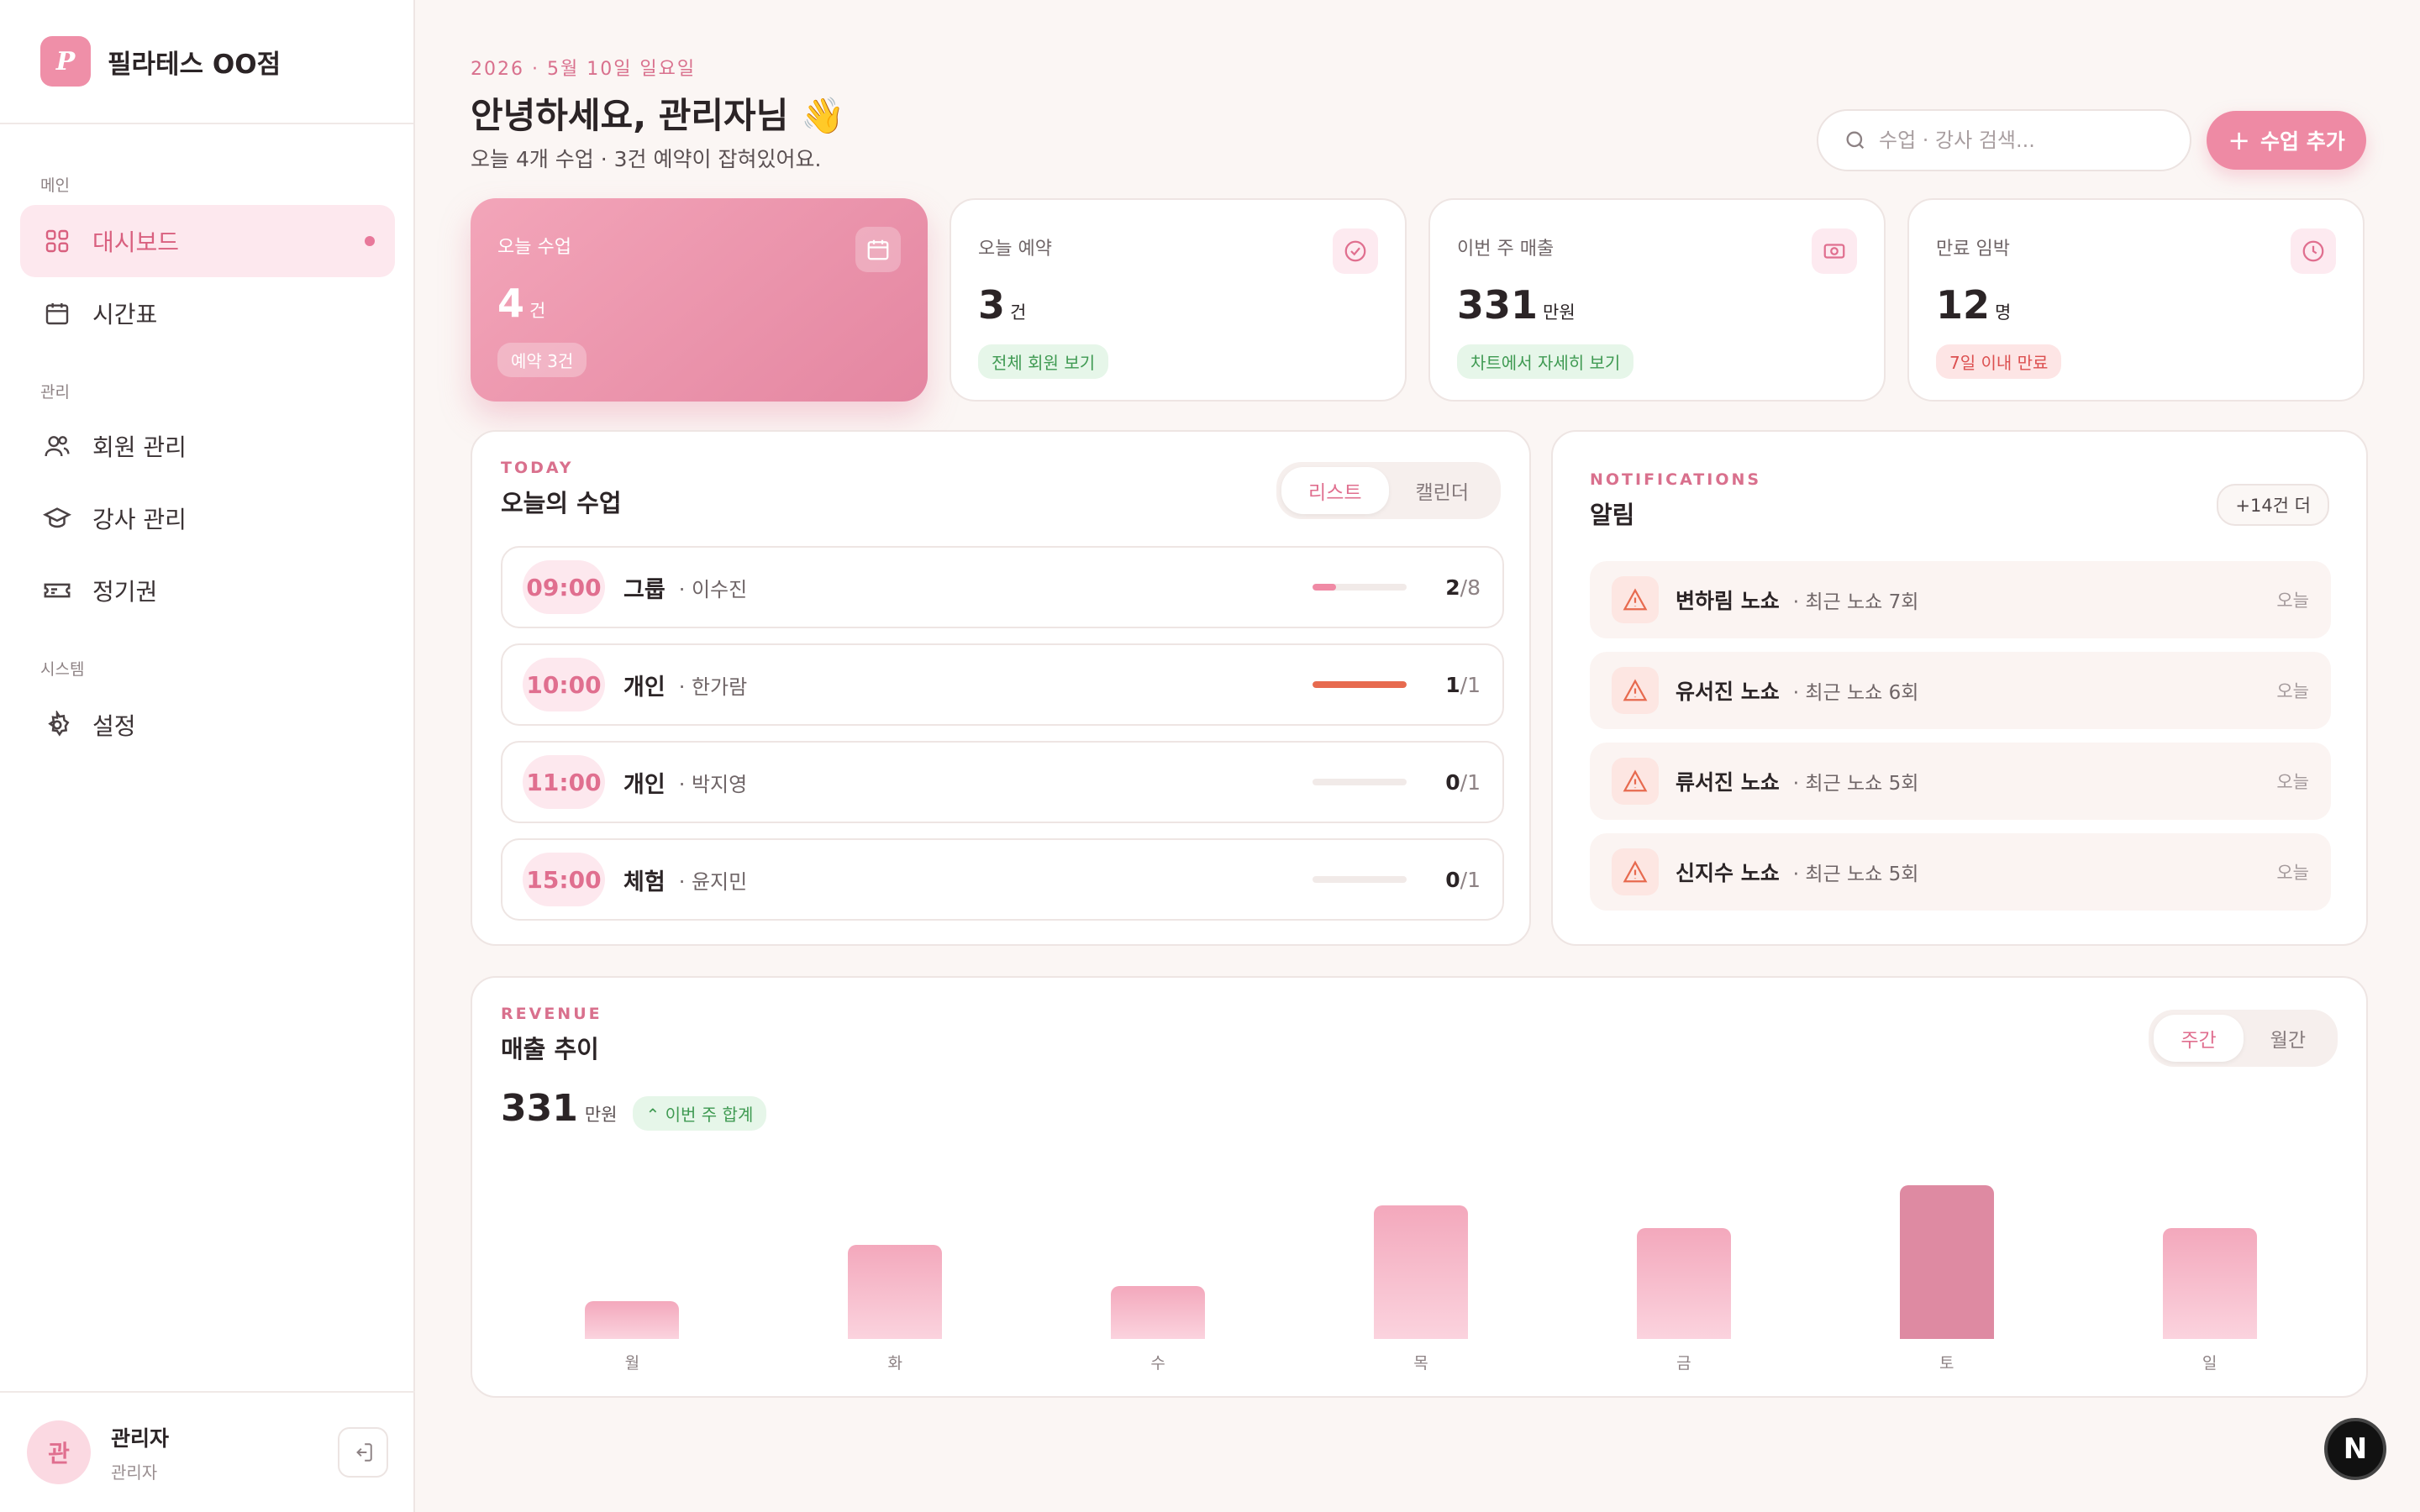 This screenshot has width=2420, height=1512. Describe the element at coordinates (2136, 300) in the screenshot. I see `stat-card-expiring-soon: 만료 임박 12 명 7일 이내 만료` at that location.